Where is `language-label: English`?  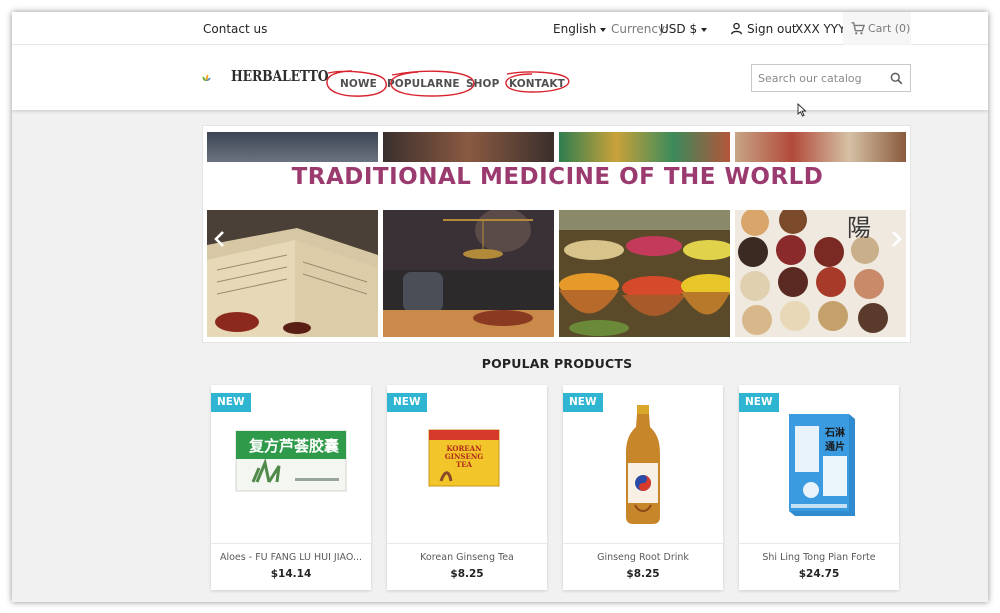 language-label: English is located at coordinates (575, 29).